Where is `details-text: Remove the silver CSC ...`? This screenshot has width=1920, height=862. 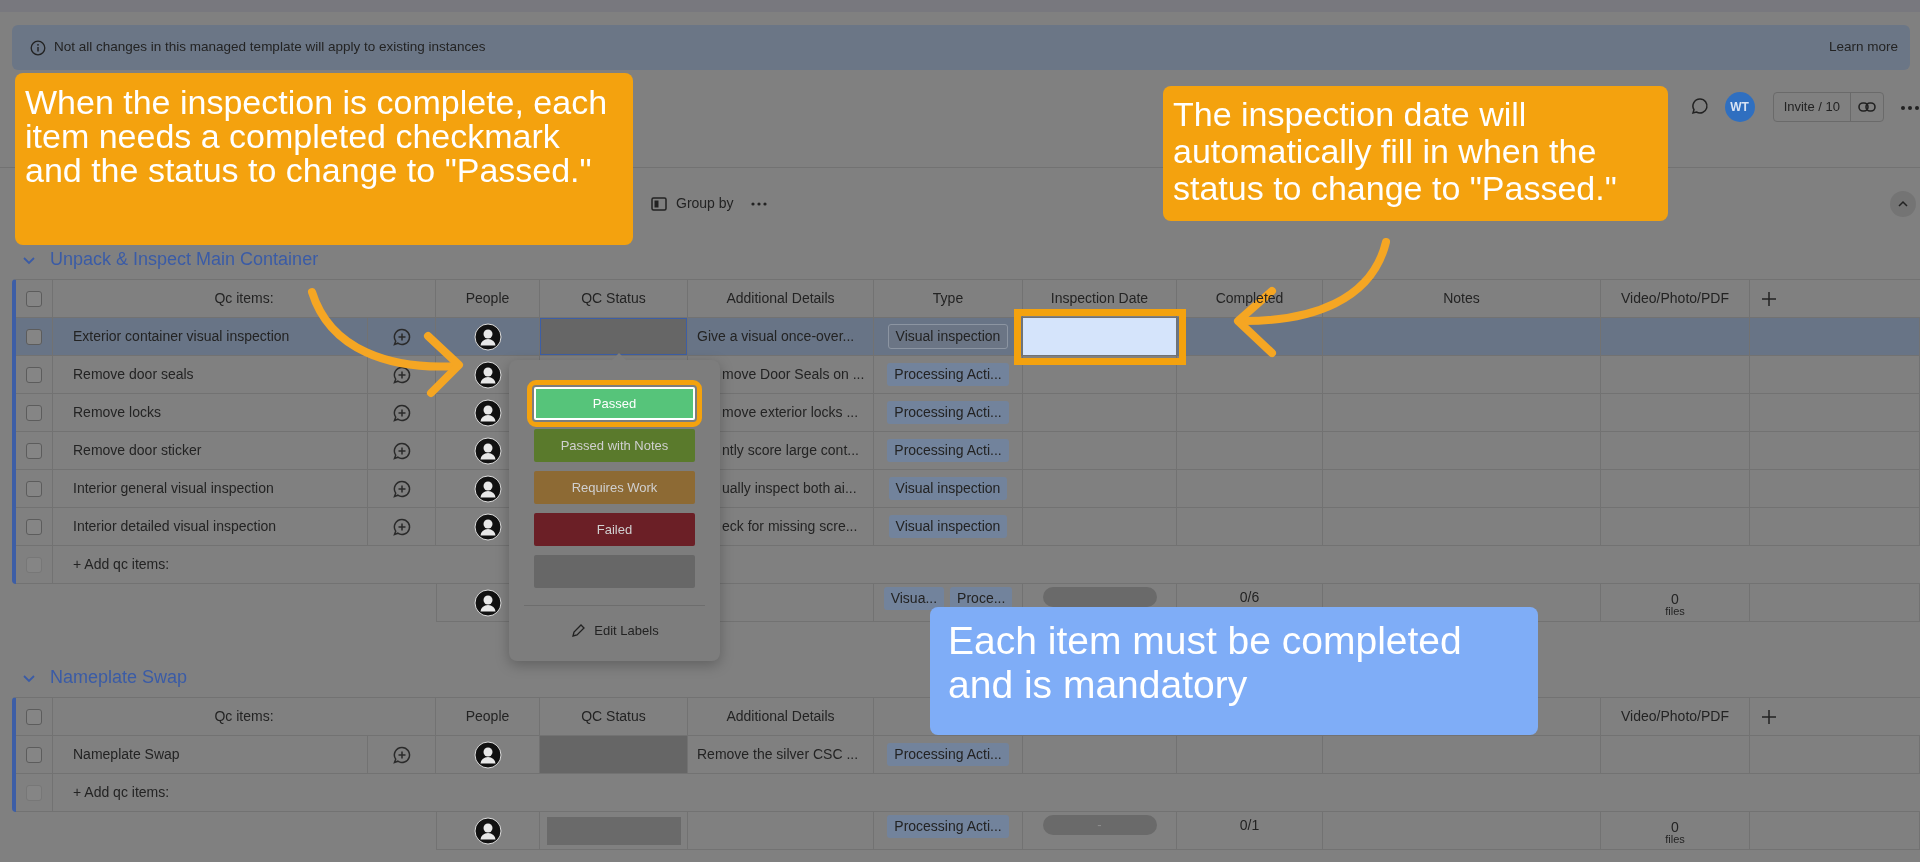 details-text: Remove the silver CSC ... is located at coordinates (778, 754).